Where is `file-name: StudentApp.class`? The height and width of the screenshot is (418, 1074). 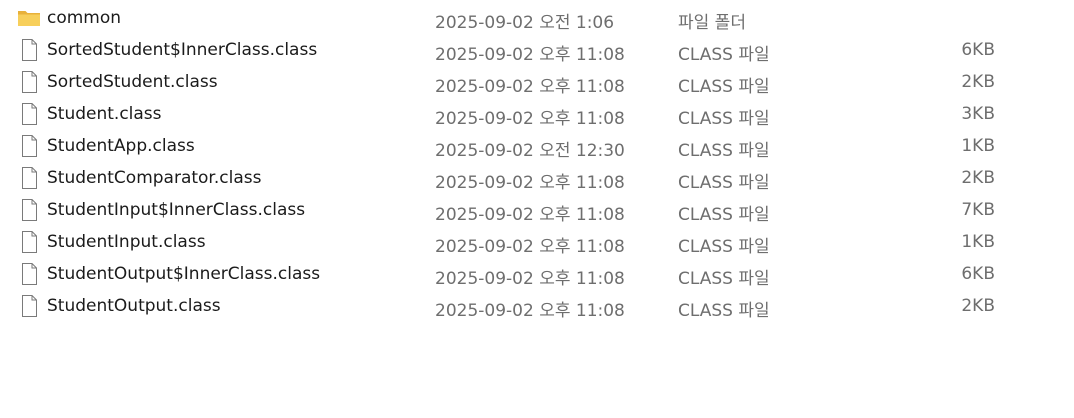 file-name: StudentApp.class is located at coordinates (121, 146).